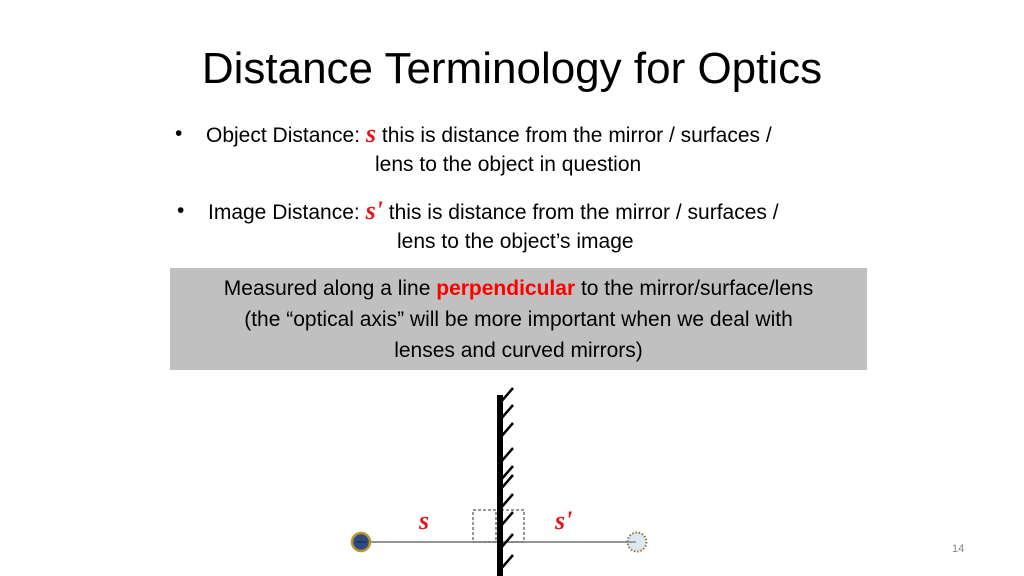 Image resolution: width=1024 pixels, height=576 pixels. I want to click on slide-title: Distance Terminology for Optics, so click(512, 69).